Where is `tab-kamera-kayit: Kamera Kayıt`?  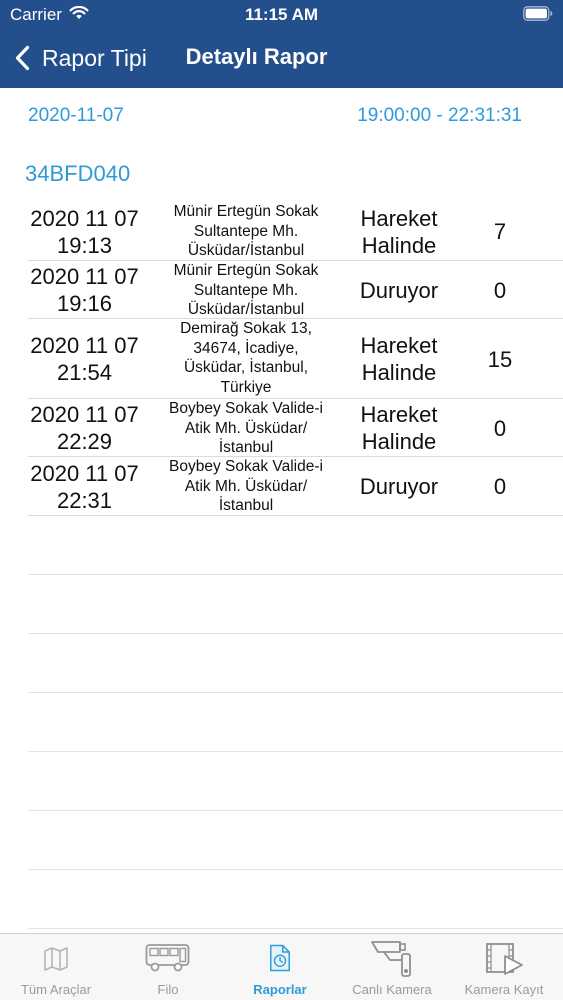 tab-kamera-kayit: Kamera Kayıt is located at coordinates (504, 967).